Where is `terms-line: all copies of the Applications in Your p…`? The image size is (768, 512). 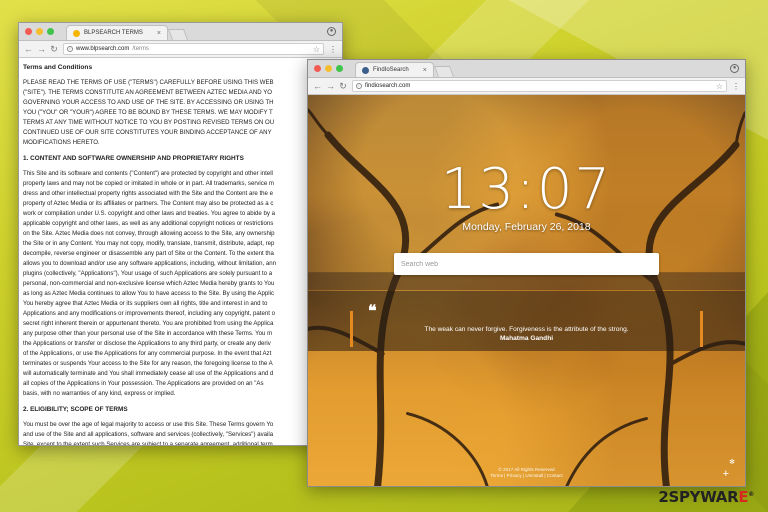 terms-line: all copies of the Applications in Your p… is located at coordinates (143, 383).